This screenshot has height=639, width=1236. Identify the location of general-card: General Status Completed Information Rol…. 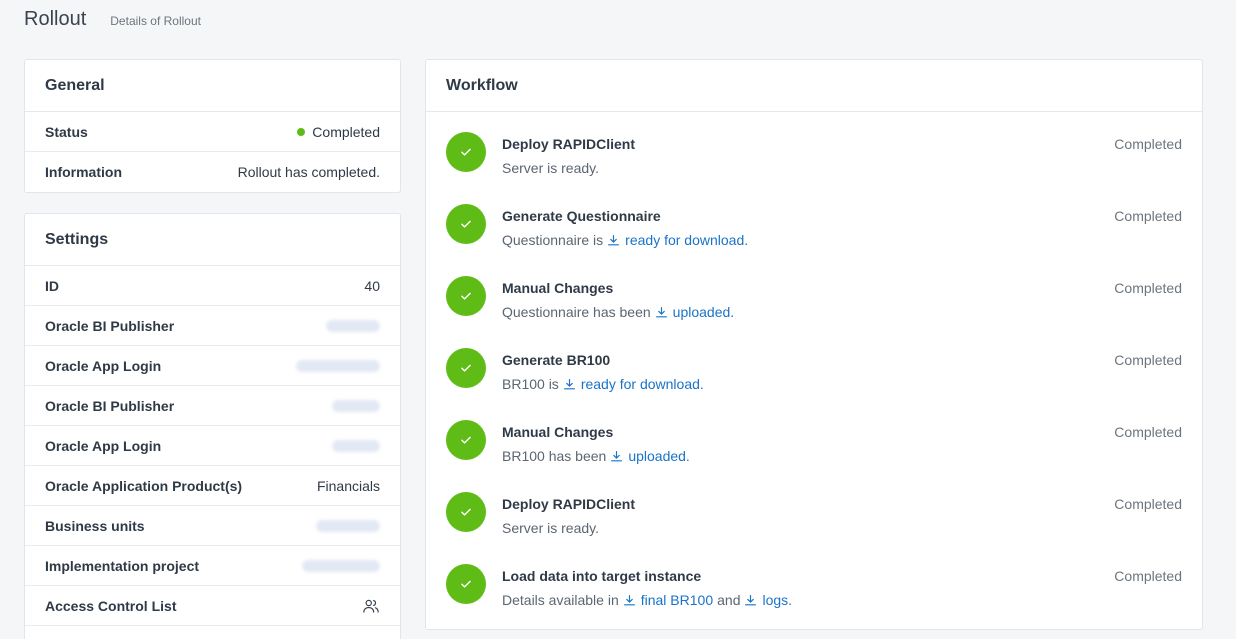
(212, 126).